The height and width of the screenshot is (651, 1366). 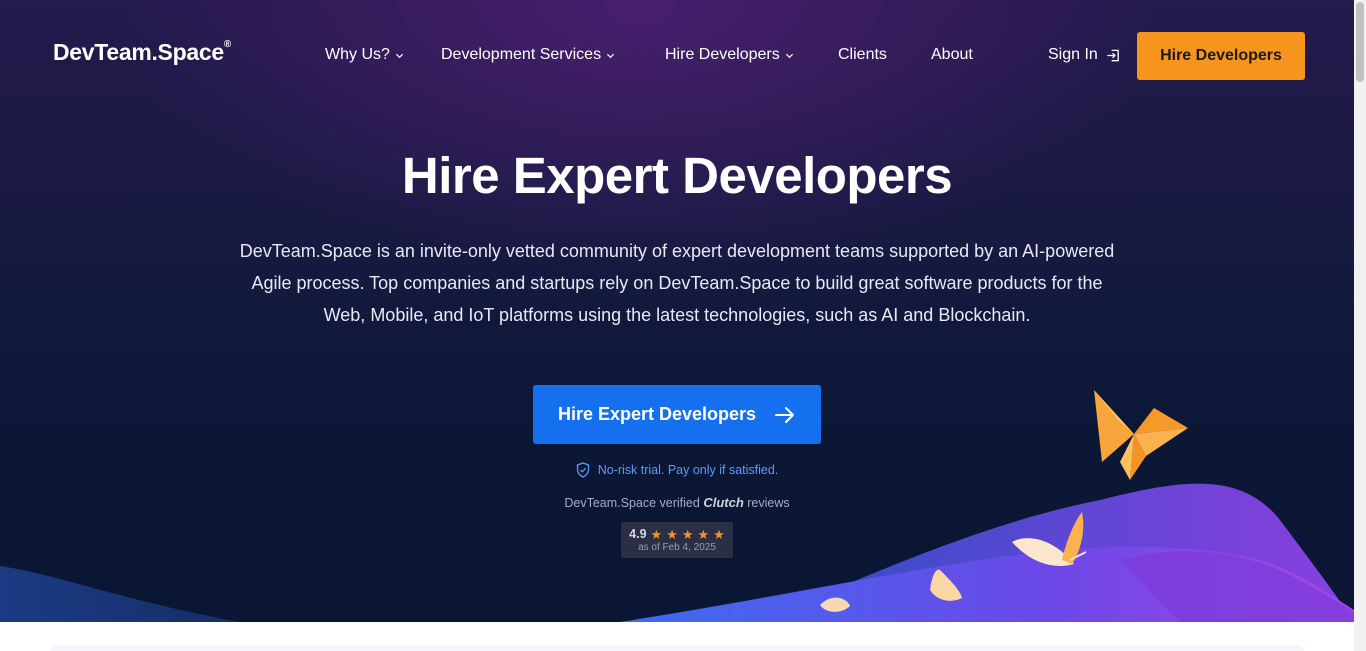 What do you see at coordinates (722, 54) in the screenshot?
I see `nav-item-label: Hire Developers` at bounding box center [722, 54].